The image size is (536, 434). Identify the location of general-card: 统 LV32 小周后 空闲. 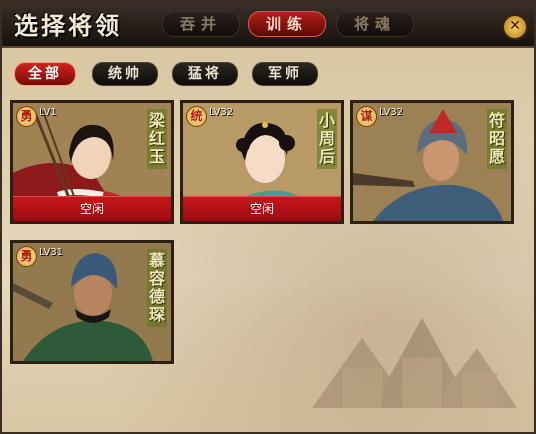
(262, 162).